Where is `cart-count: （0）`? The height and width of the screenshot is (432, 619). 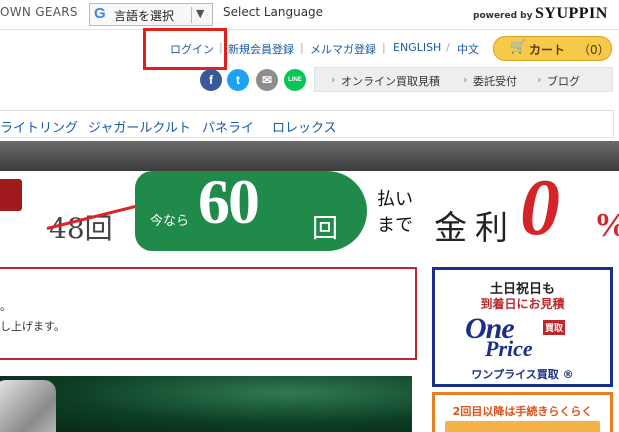
cart-count: （0） is located at coordinates (594, 50).